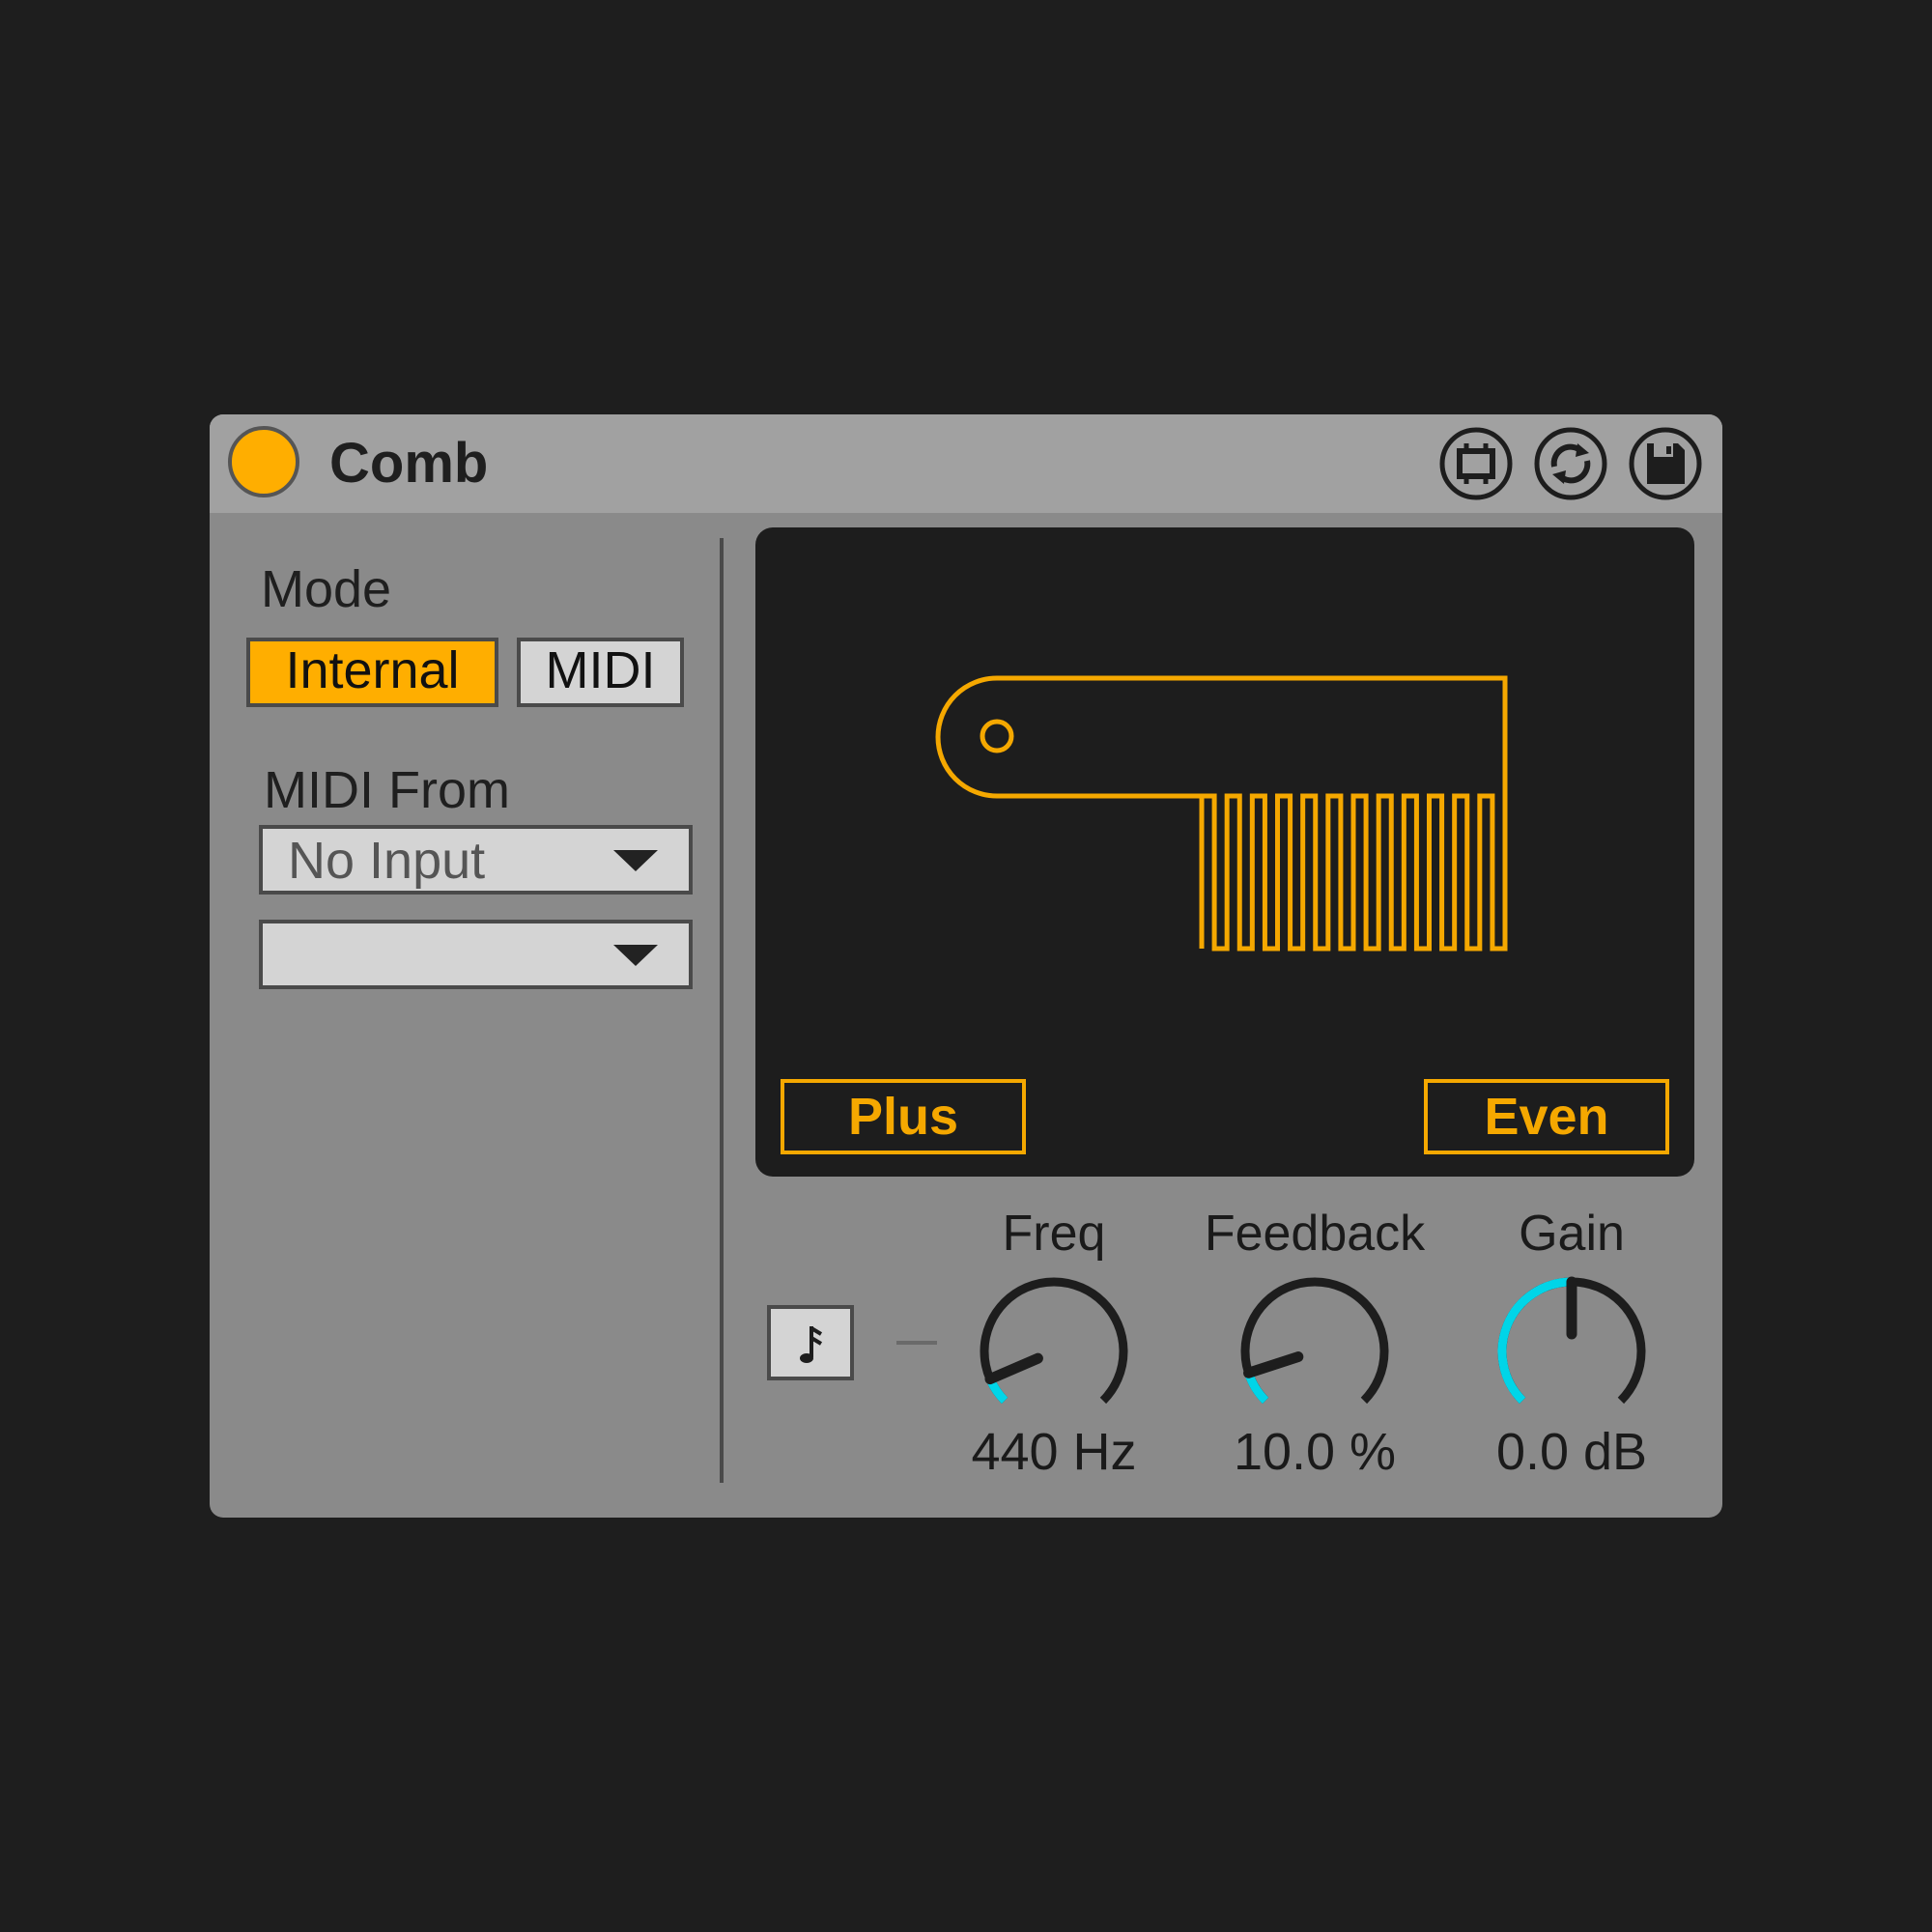  Describe the element at coordinates (1535, 1341) in the screenshot. I see `gain-knob-fill` at that location.